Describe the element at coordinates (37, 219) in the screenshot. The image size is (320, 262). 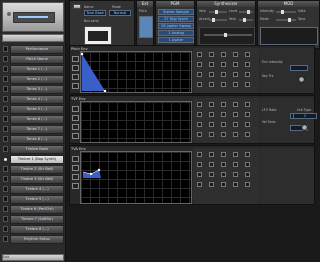
I see `program-item: Timbre 7 (SoftStr)` at that location.